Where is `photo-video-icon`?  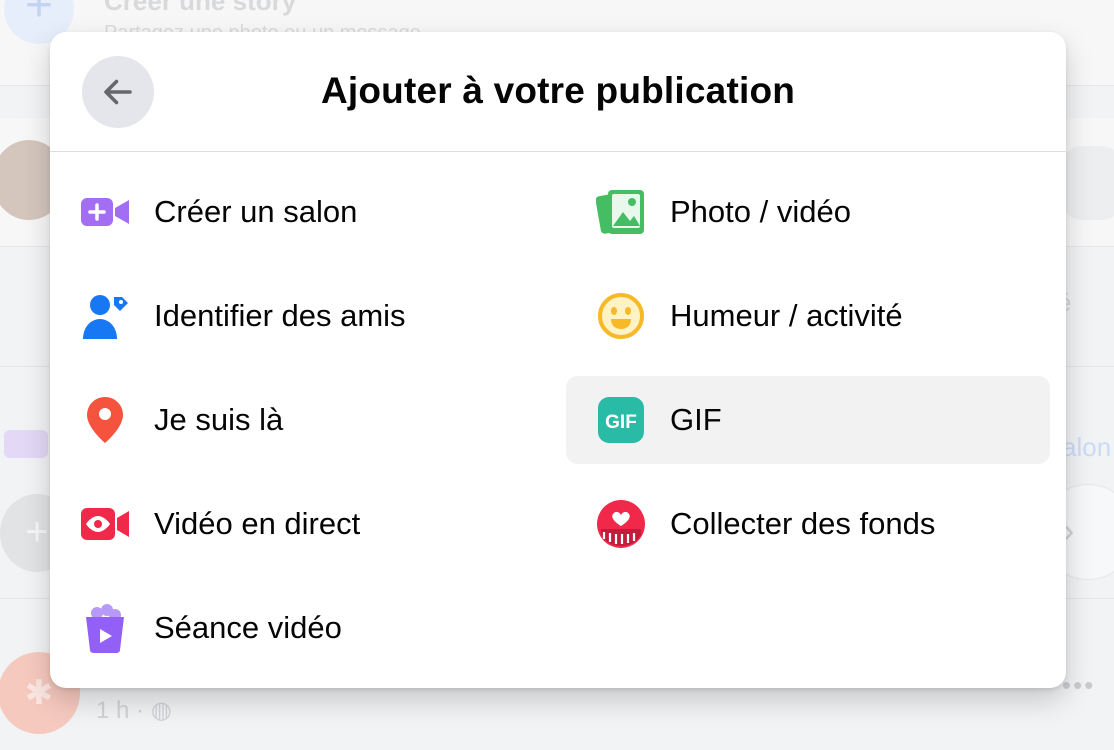
photo-video-icon is located at coordinates (621, 212).